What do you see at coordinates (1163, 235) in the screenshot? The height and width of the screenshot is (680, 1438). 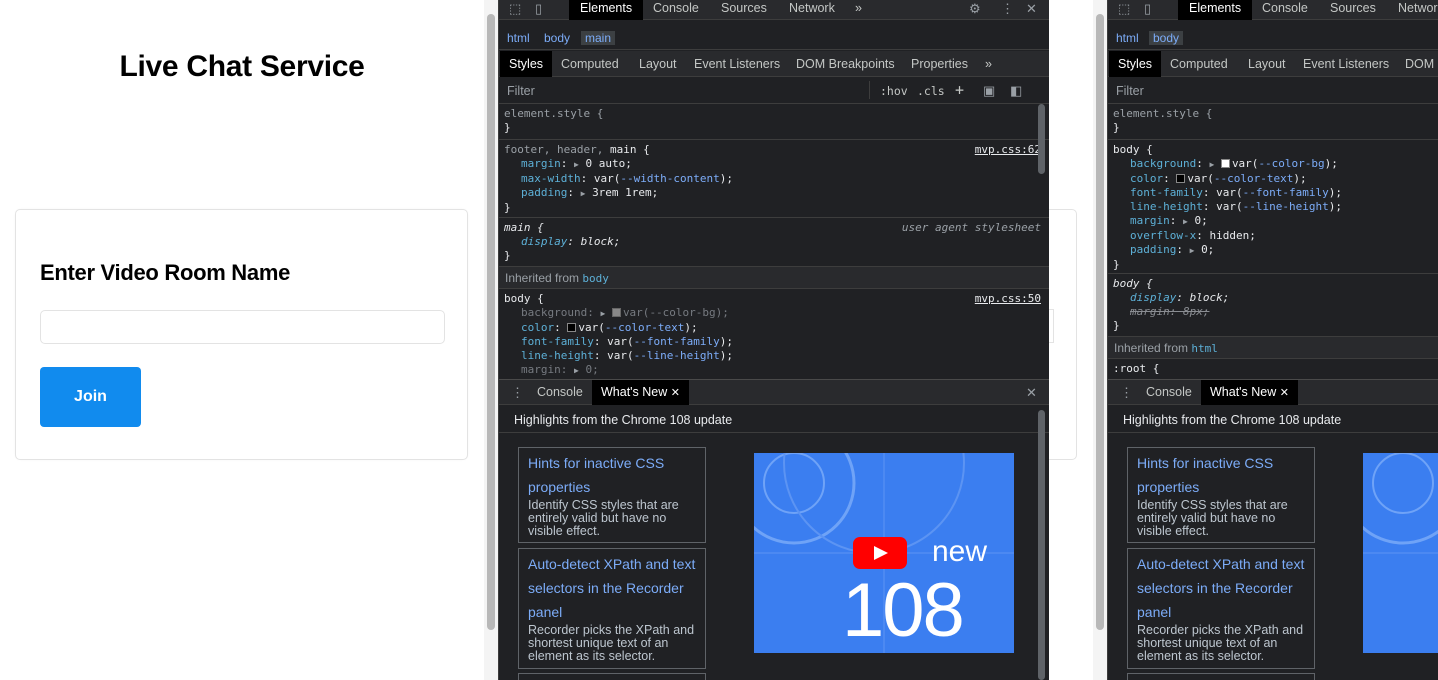 I see `prop-name: overflow-x` at bounding box center [1163, 235].